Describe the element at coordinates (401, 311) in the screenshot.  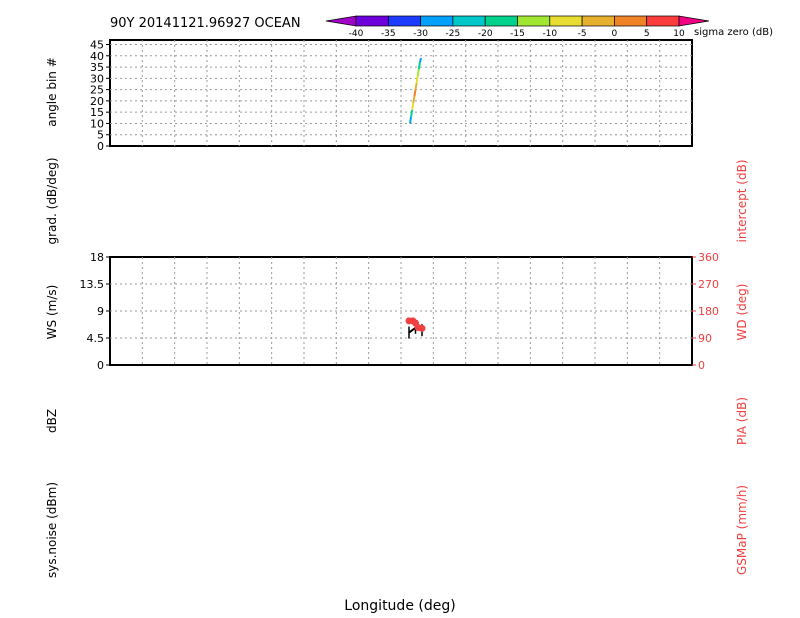
I see `wind-panel-grid` at that location.